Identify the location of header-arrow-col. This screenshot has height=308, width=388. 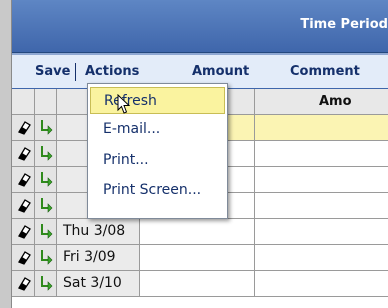
(46, 102).